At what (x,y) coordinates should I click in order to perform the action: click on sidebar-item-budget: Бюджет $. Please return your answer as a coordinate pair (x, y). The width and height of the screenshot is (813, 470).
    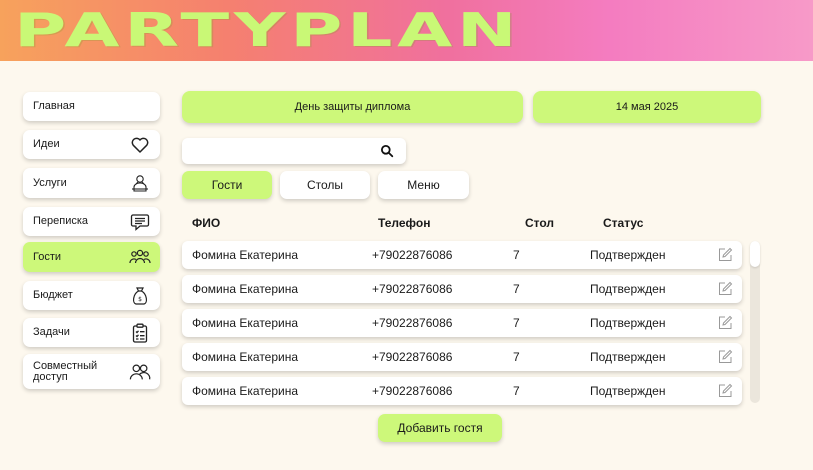
    Looking at the image, I should click on (91, 295).